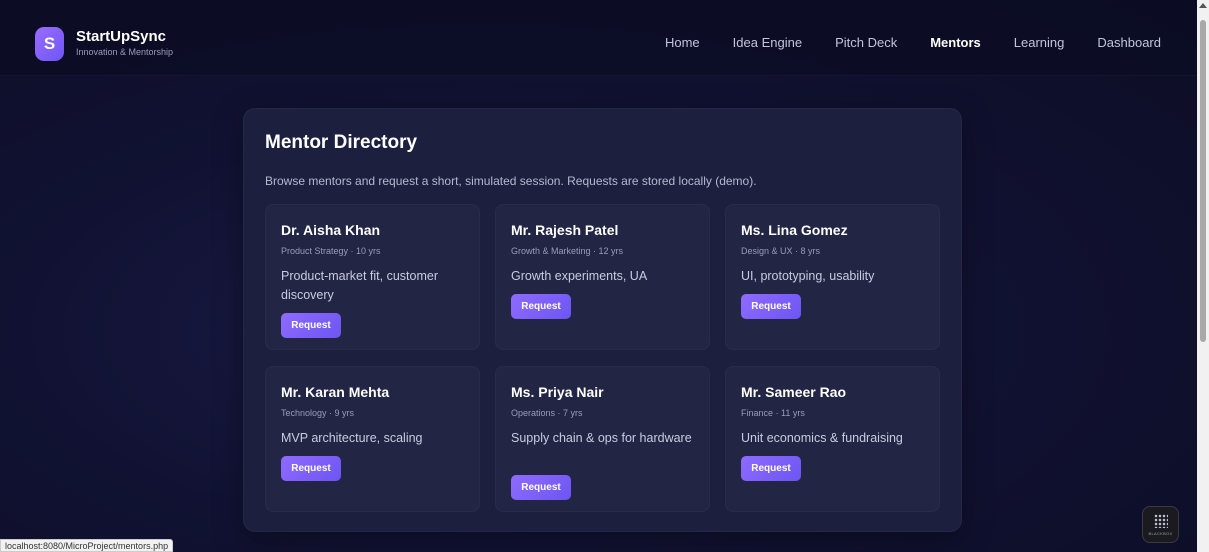 The height and width of the screenshot is (552, 1209). What do you see at coordinates (547, 413) in the screenshot?
I see `mentor-meta: Operations · 7 yrs` at bounding box center [547, 413].